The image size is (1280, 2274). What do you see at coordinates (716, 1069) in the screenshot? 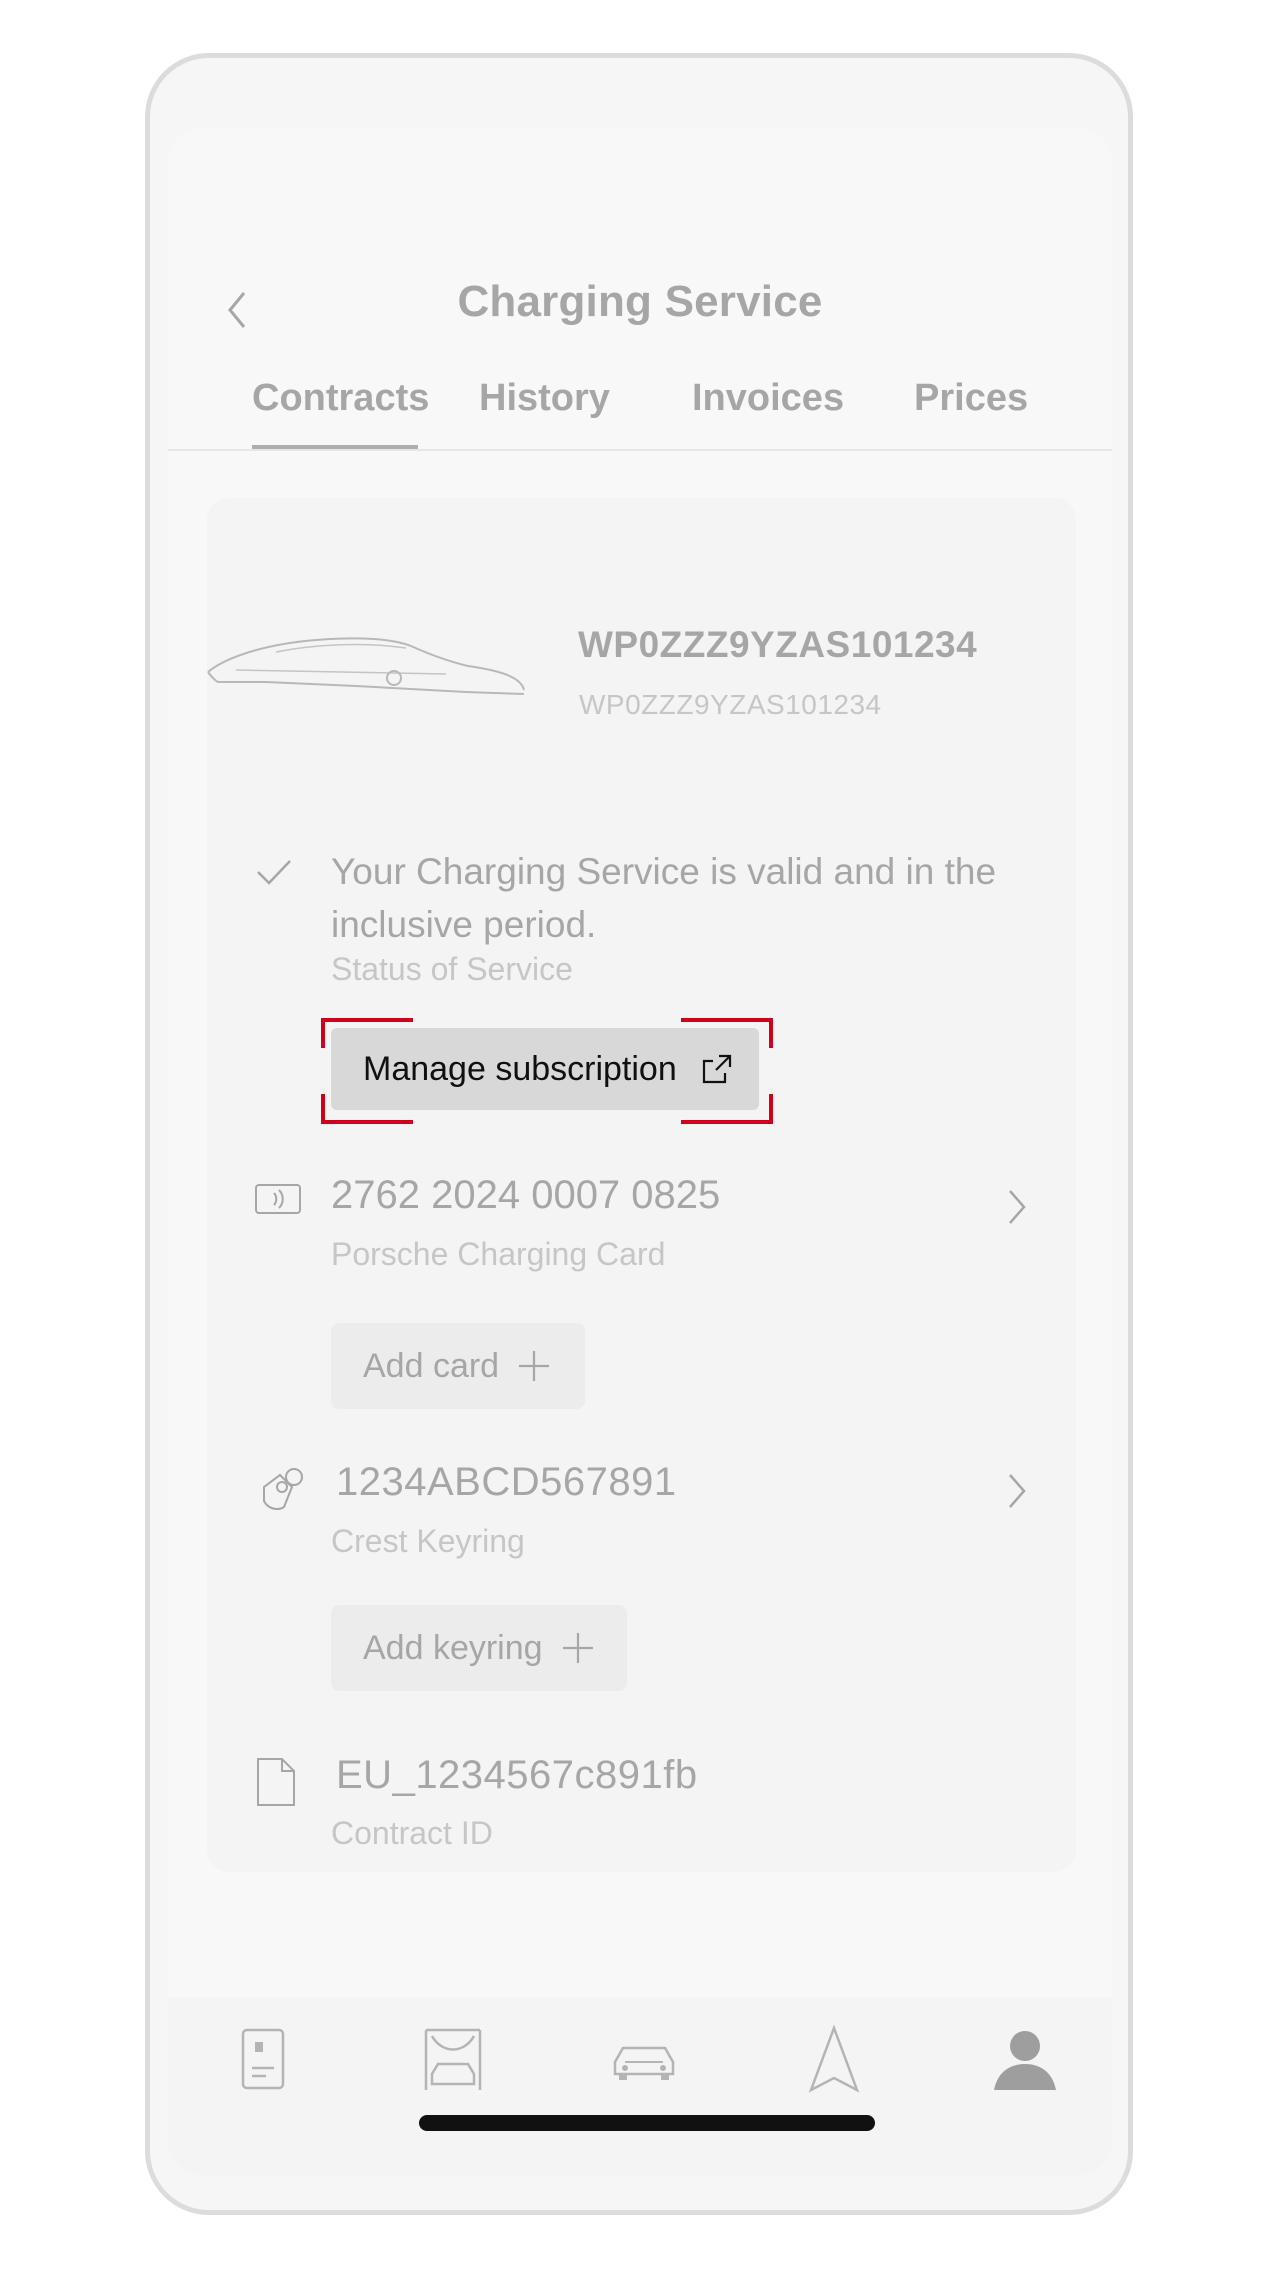
I see `external-link-icon` at bounding box center [716, 1069].